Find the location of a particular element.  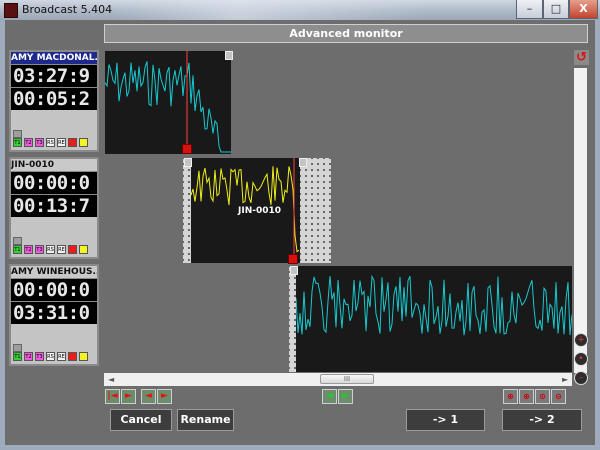

track-2-waveform: JIN-0010 is located at coordinates (245, 210).